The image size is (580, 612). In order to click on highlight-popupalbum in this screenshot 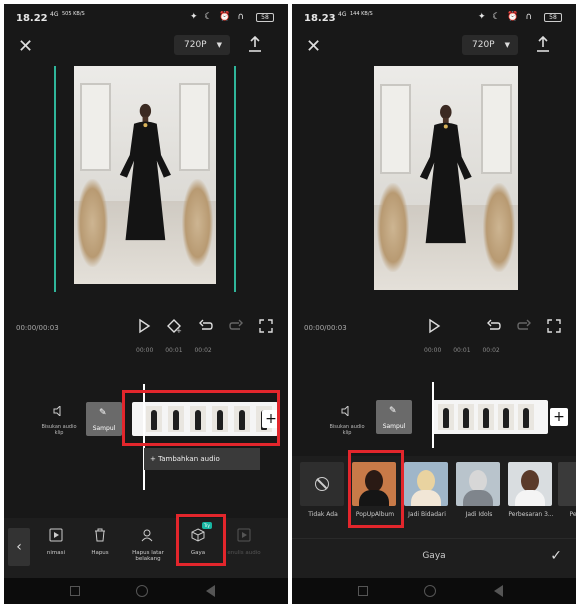, I will do `click(376, 489)`.